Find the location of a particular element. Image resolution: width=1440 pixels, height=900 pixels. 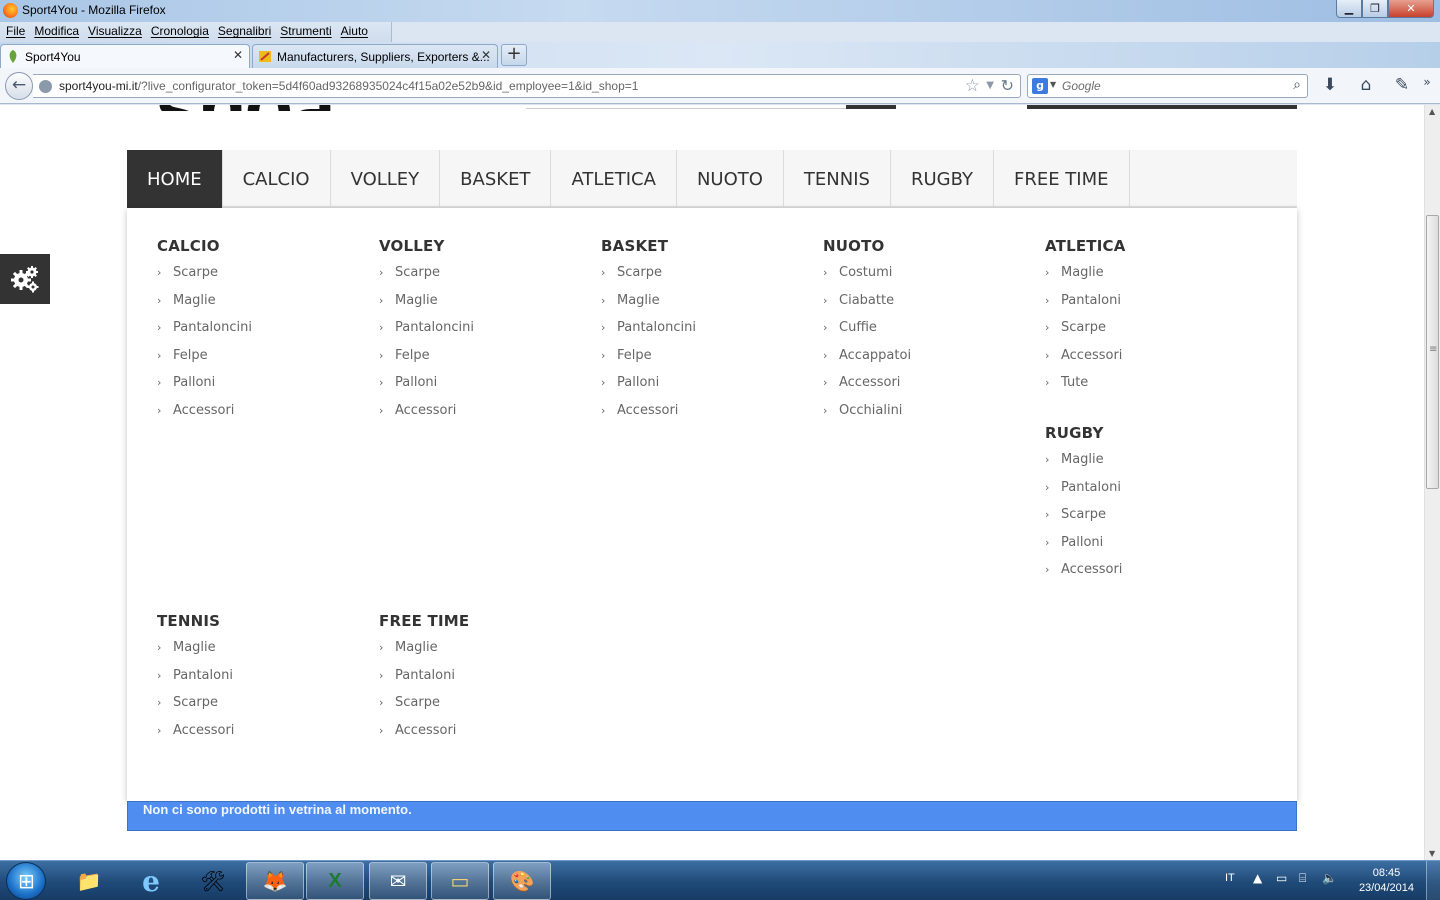

menu-link: › Tute is located at coordinates (1145, 389).